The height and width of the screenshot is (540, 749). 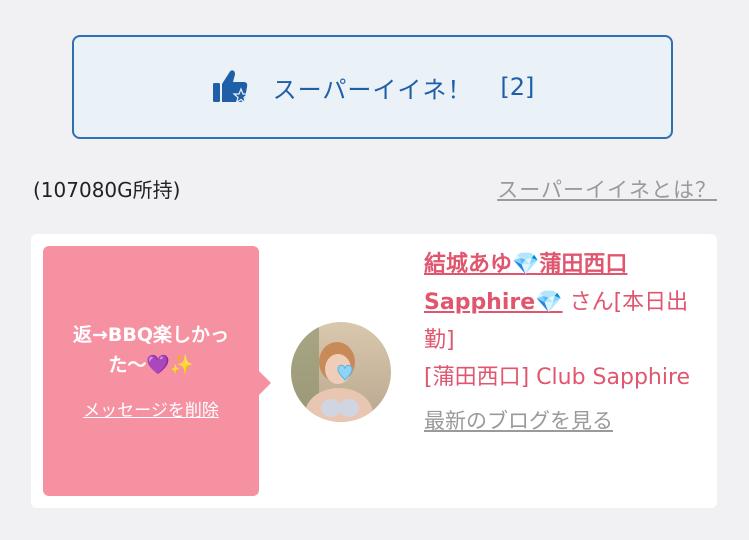 I want to click on message-bubble: 返→BBQ楽しかった〜💜✨ メッセージを削除, so click(x=157, y=371).